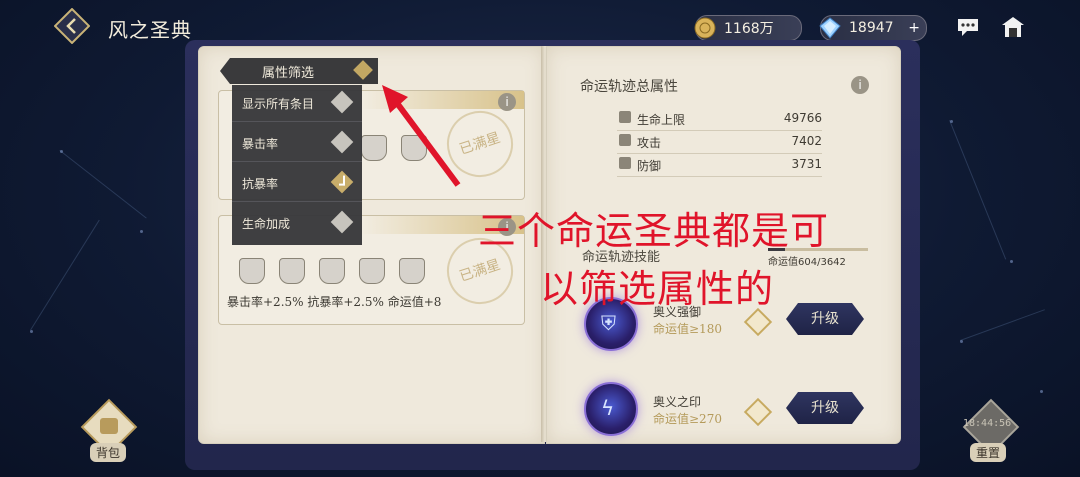 The height and width of the screenshot is (477, 1080). I want to click on gold-coin-icon, so click(705, 28).